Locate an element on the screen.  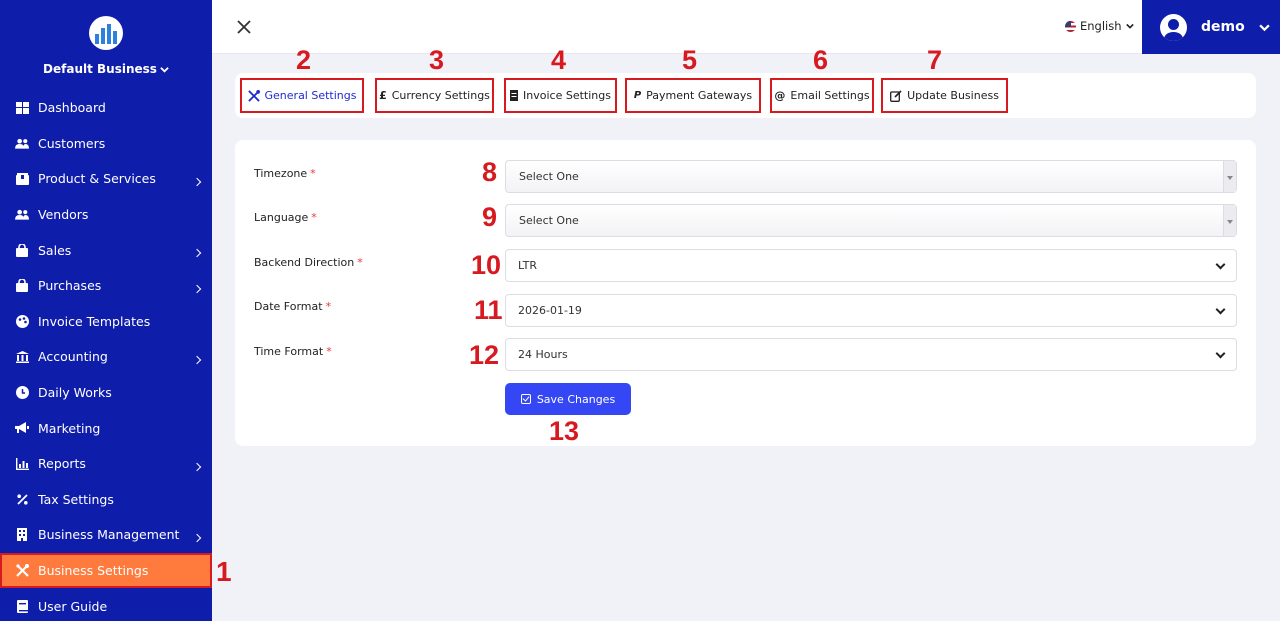
sidebar-item-reports: Reports is located at coordinates (106, 464).